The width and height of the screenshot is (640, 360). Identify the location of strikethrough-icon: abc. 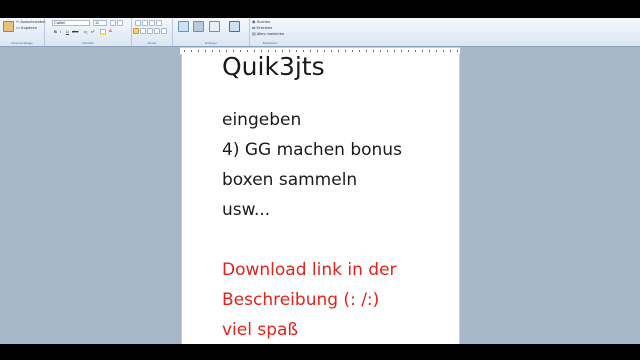
(75, 31).